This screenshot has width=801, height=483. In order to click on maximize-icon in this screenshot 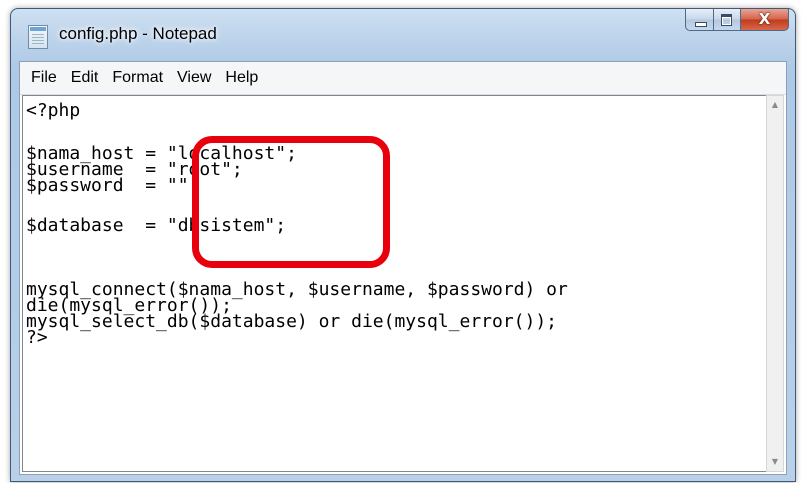, I will do `click(726, 20)`.